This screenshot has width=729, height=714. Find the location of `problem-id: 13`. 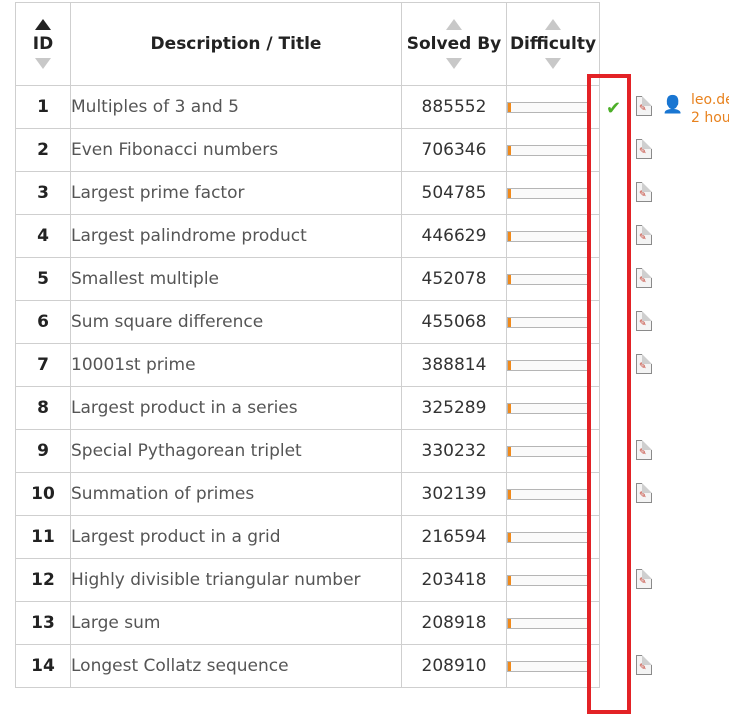

problem-id: 13 is located at coordinates (43, 623).